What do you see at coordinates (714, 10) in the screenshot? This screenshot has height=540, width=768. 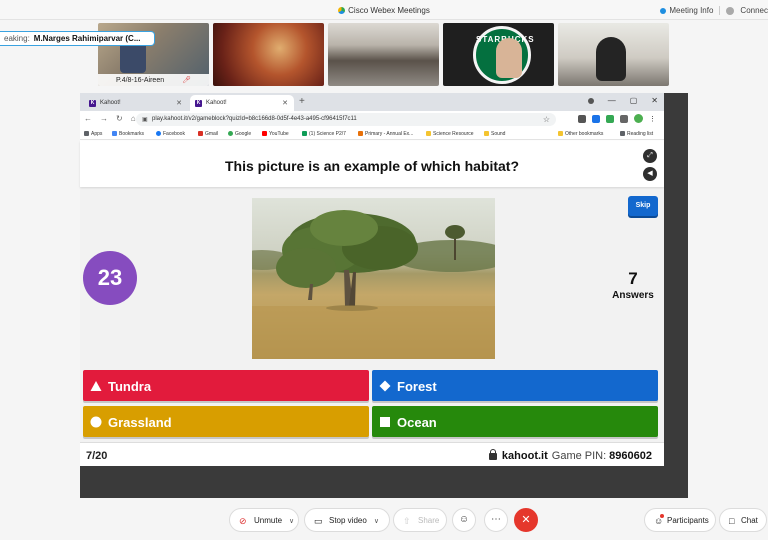 I see `title-bar-right: Meeting Info Connec` at bounding box center [714, 10].